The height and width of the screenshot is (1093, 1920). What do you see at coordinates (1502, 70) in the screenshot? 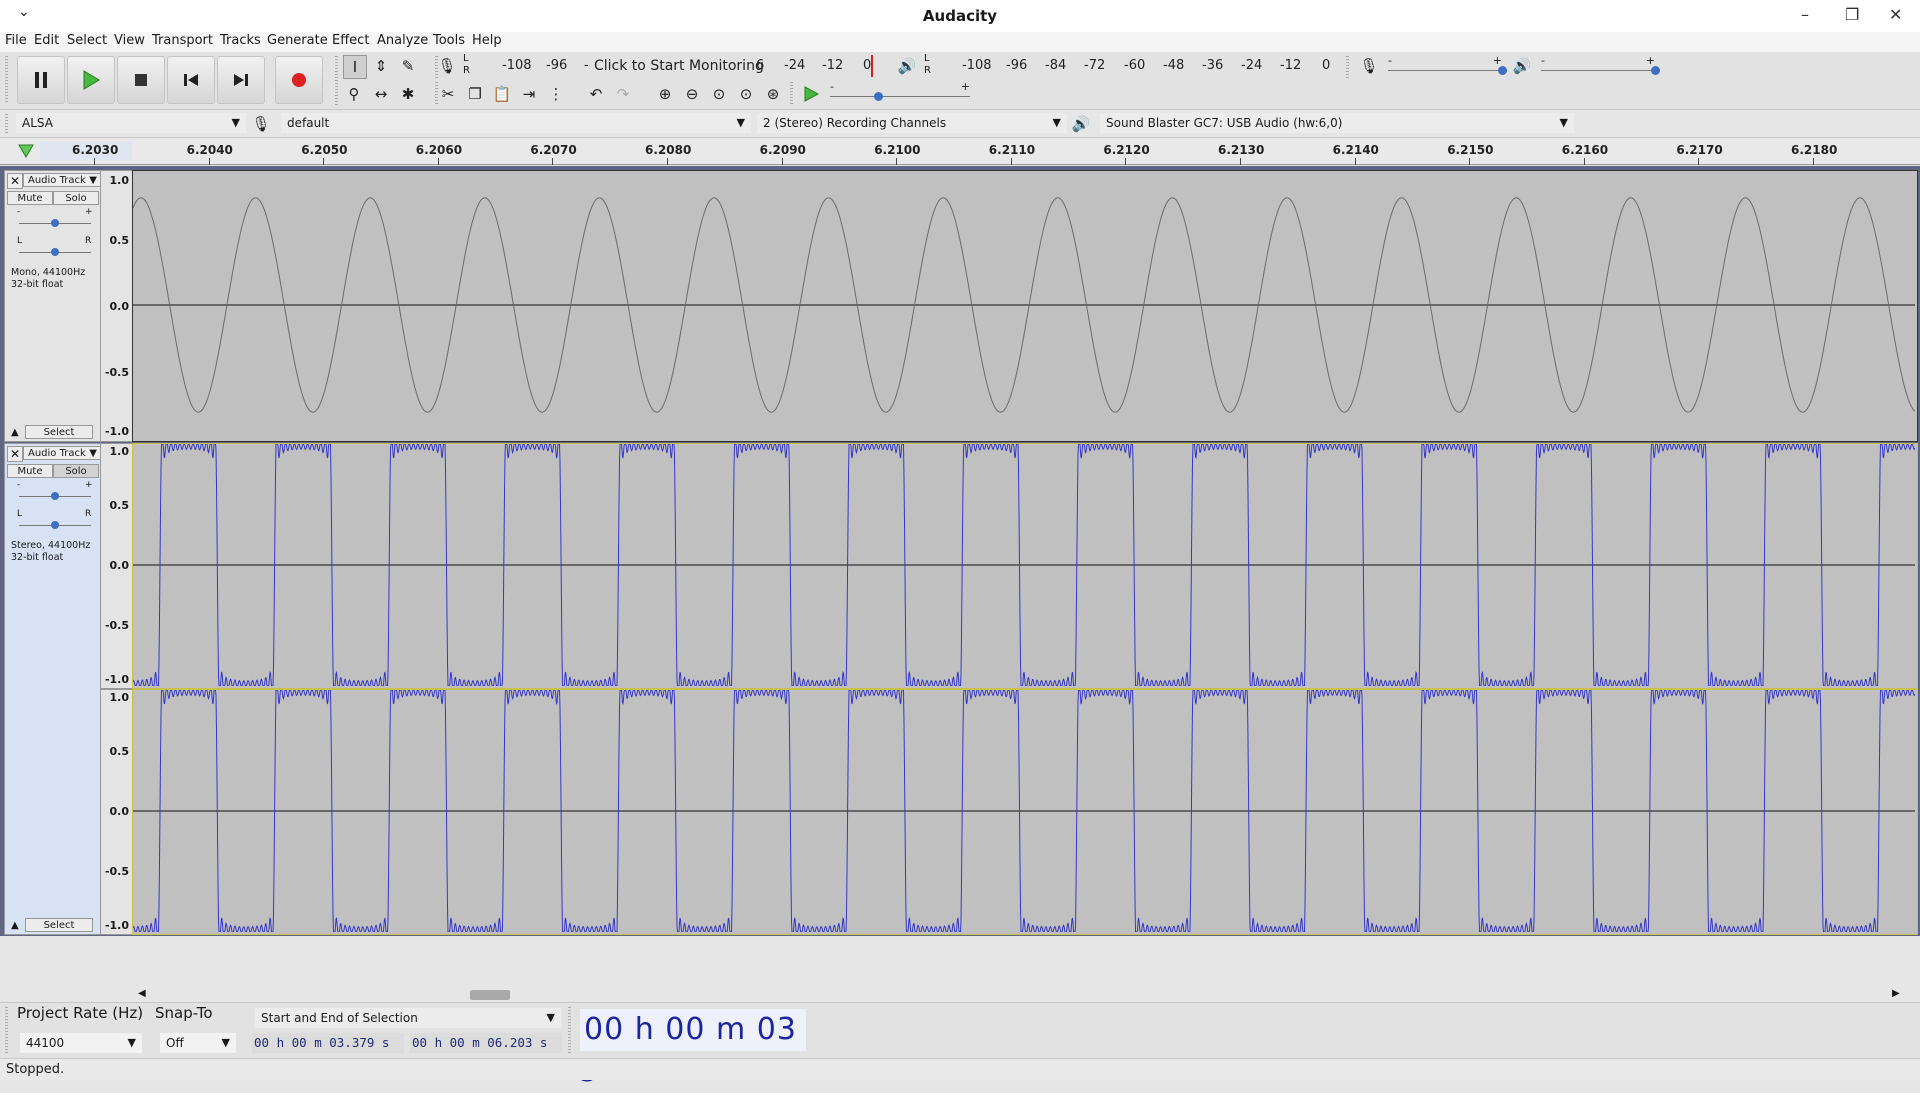
I see `recording-volume-knob` at bounding box center [1502, 70].